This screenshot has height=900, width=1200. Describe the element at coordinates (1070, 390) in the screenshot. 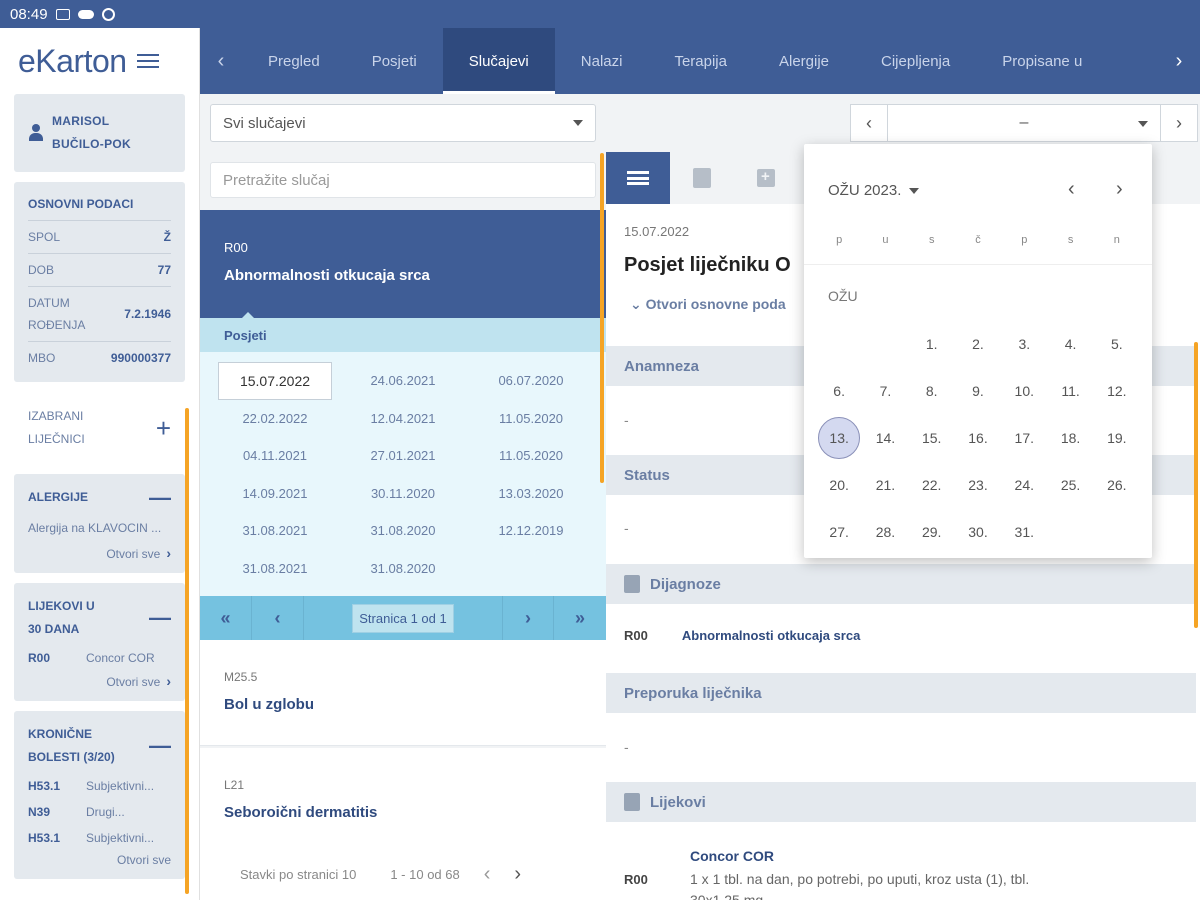

I see `calendar-day: 11.` at that location.